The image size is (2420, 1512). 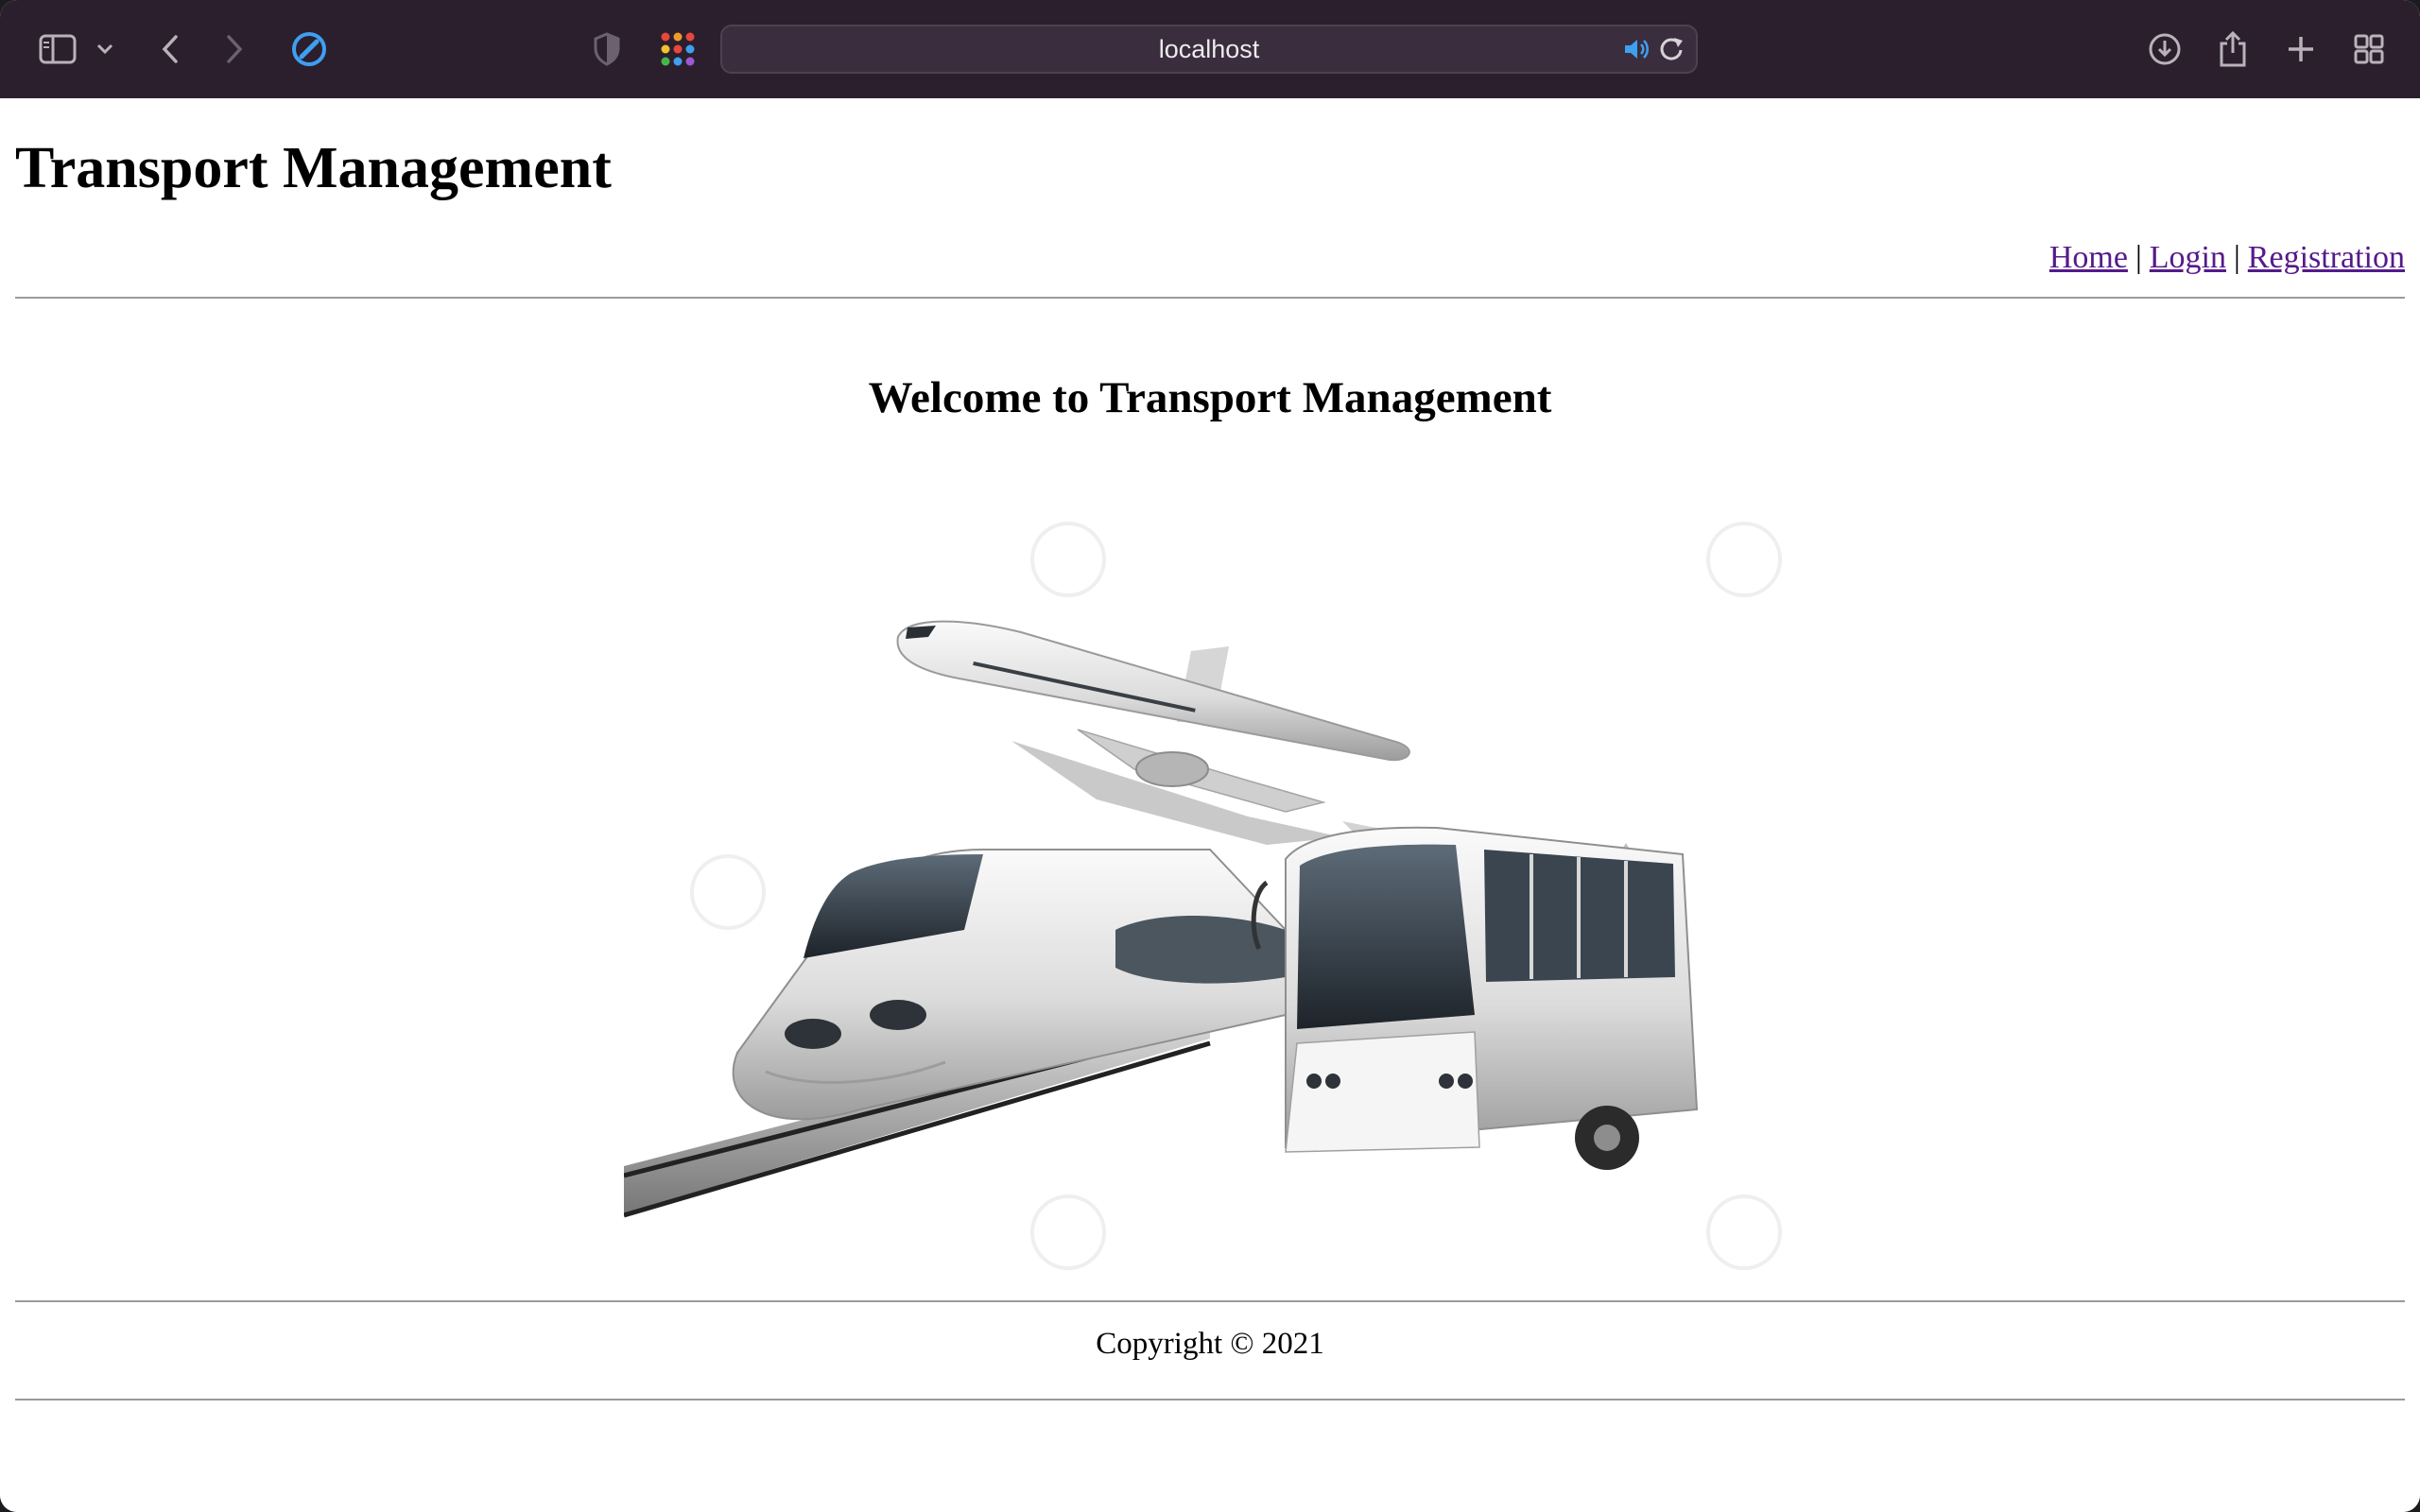 What do you see at coordinates (105, 49) in the screenshot?
I see `chevron-down-icon` at bounding box center [105, 49].